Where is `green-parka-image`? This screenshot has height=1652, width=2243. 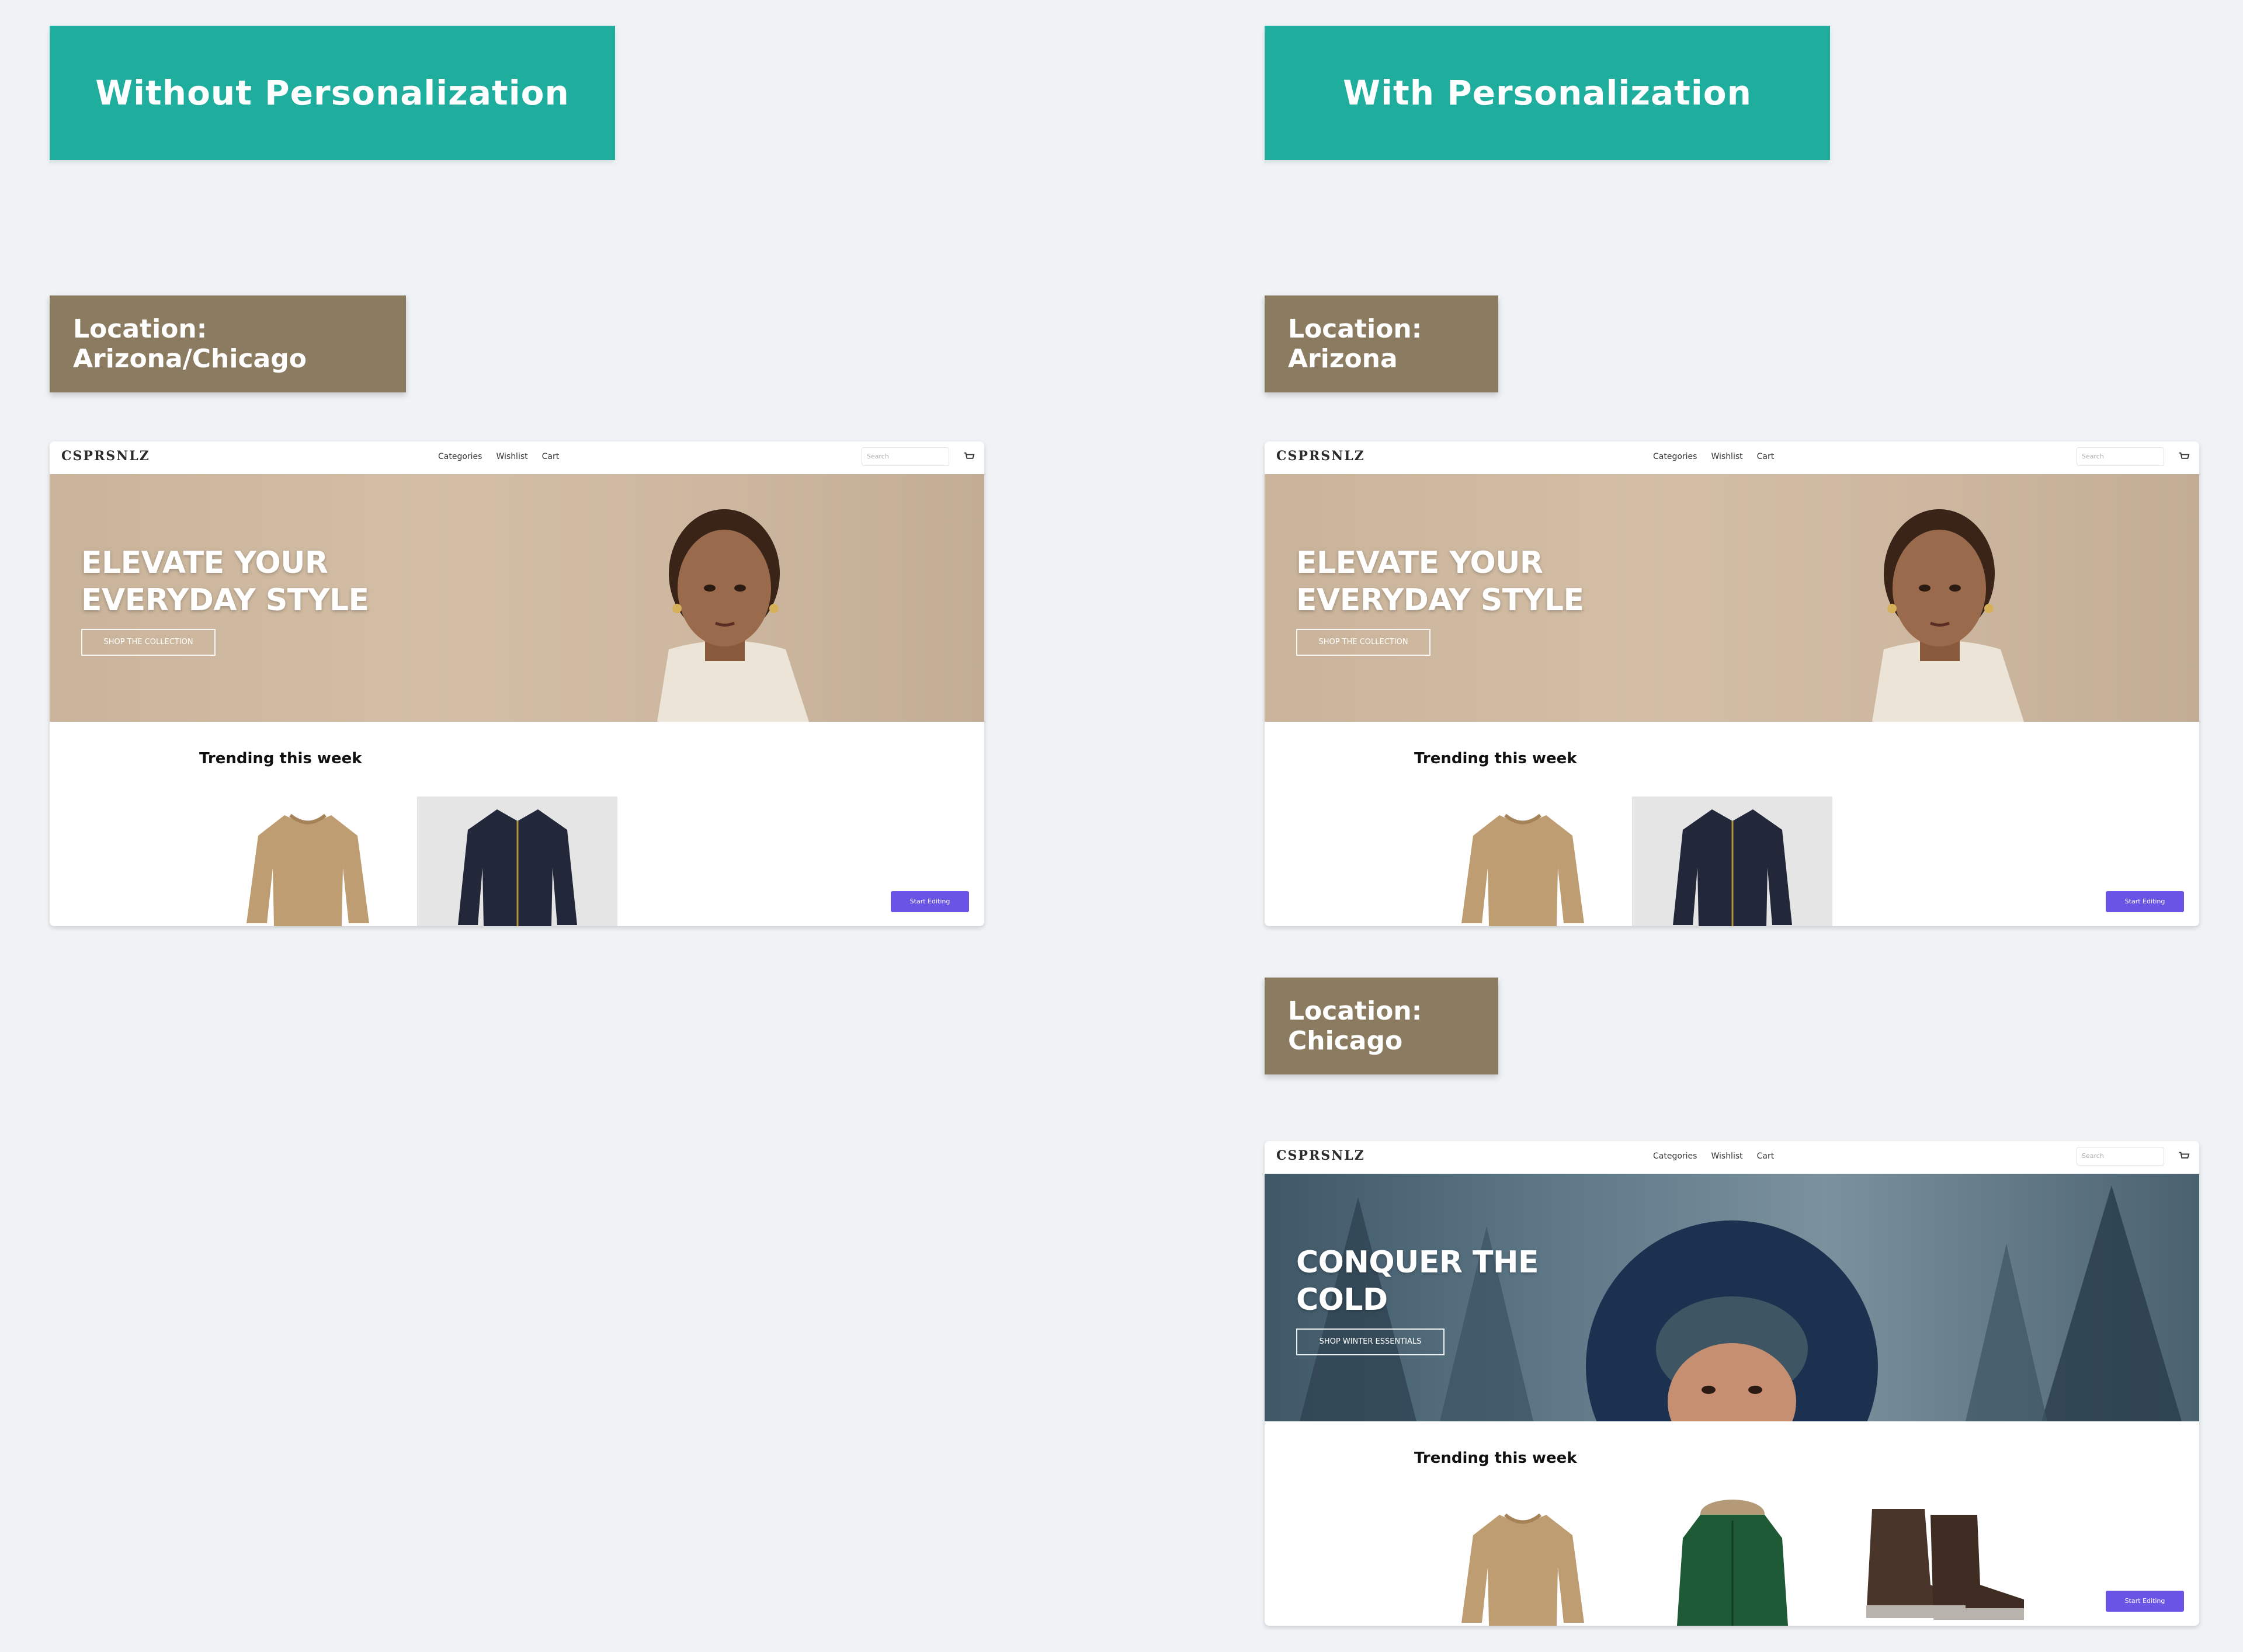
green-parka-image is located at coordinates (1732, 1563).